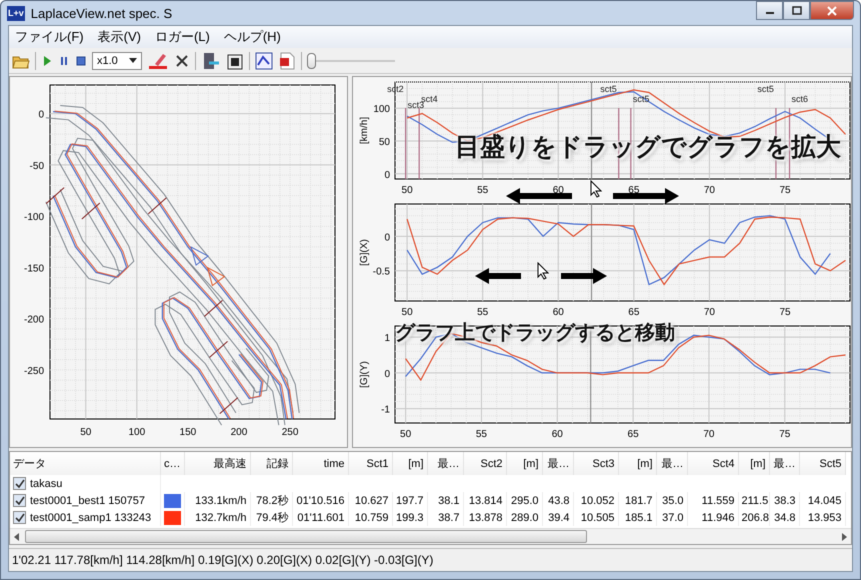 The image size is (861, 580). I want to click on data-name-cell: test0001_best1 150757, so click(87, 500).